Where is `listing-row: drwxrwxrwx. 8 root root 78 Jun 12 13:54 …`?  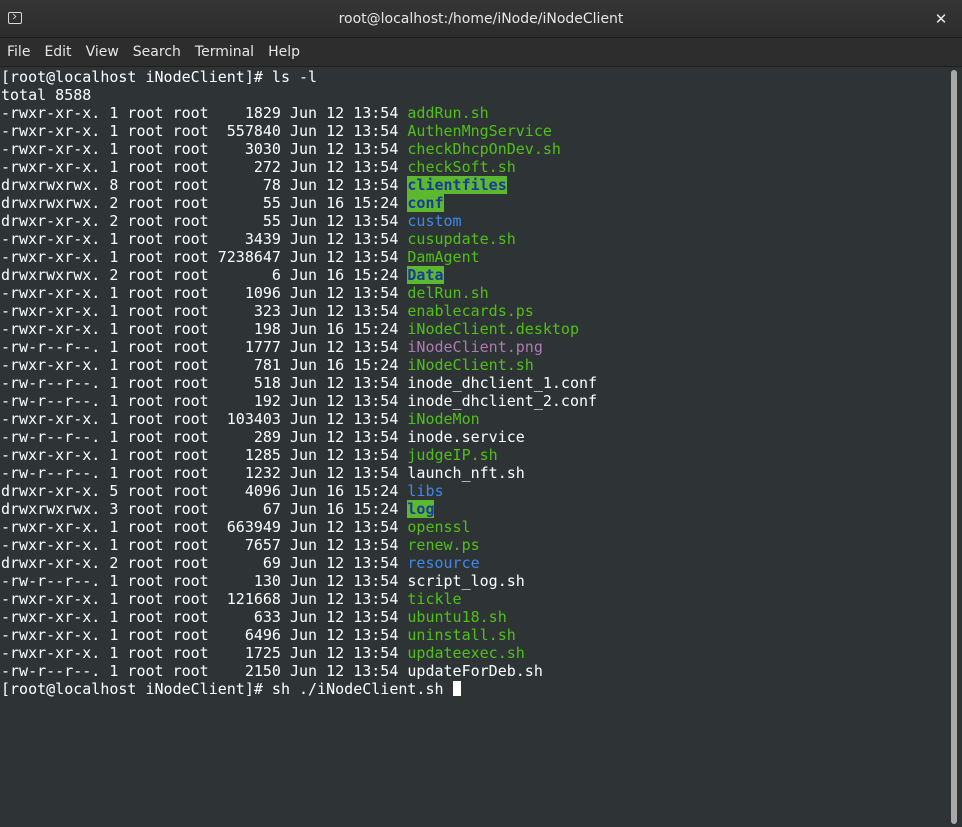
listing-row: drwxrwxrwx. 8 root root 78 Jun 12 13:54 … is located at coordinates (473, 185).